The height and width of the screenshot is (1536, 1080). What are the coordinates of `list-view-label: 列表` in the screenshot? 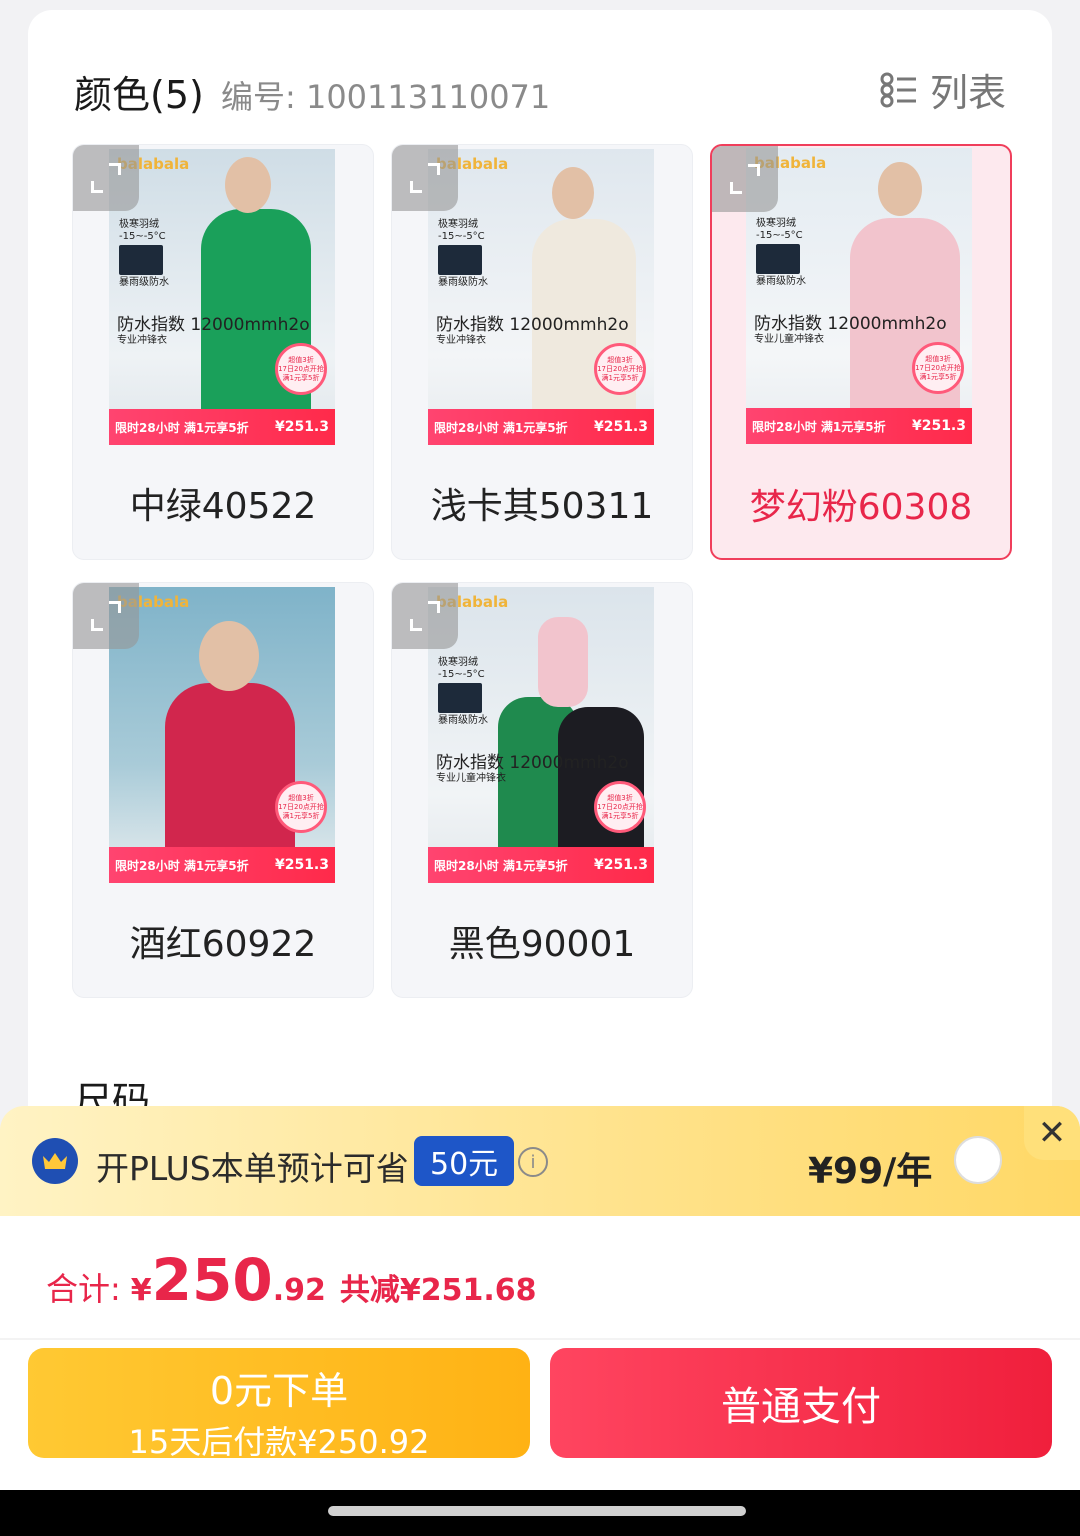 It's located at (967, 93).